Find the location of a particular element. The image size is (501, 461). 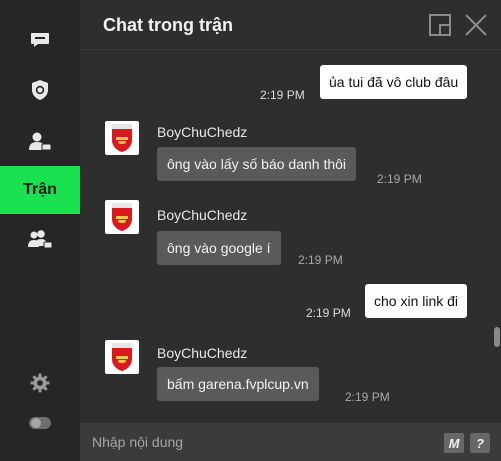

group-chat-icon is located at coordinates (40, 239).